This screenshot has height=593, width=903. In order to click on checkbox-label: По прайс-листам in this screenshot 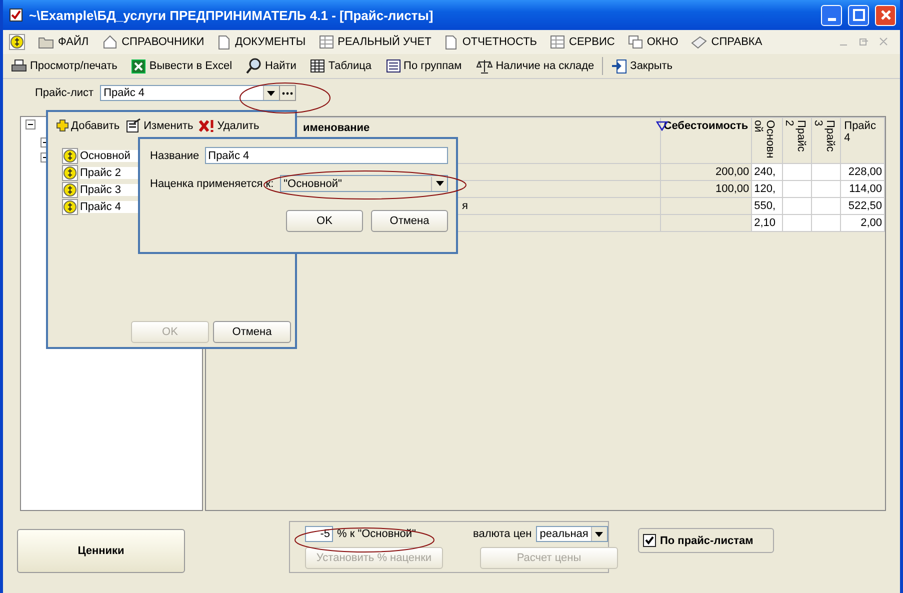, I will do `click(707, 540)`.